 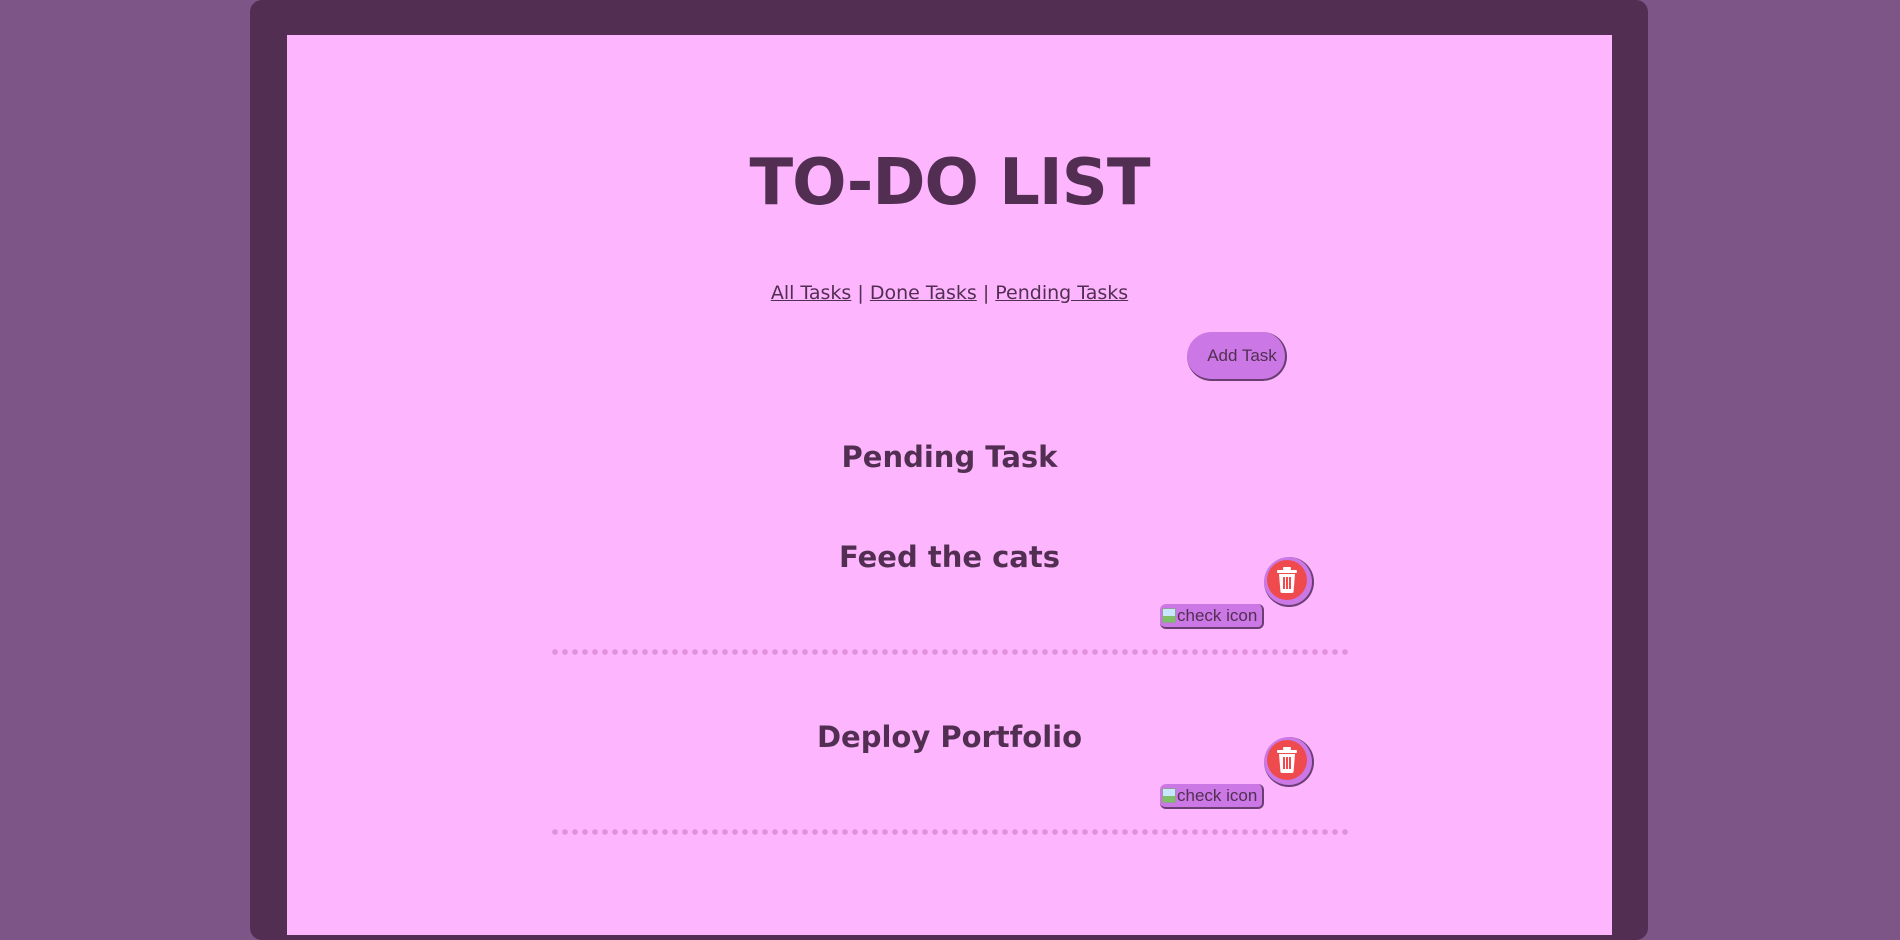 I want to click on task-filter-nav: All Tasks | Done Tasks | Pending Tasks, so click(x=949, y=293).